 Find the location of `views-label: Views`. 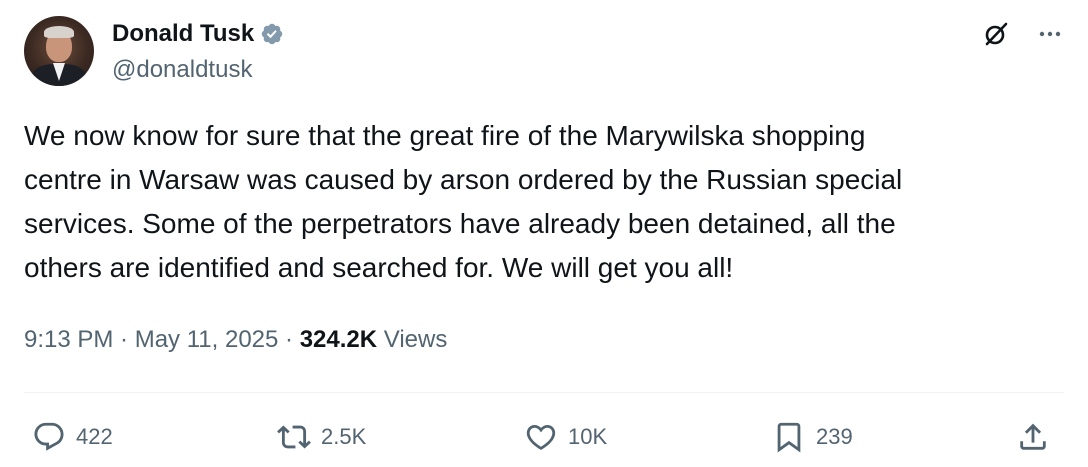

views-label: Views is located at coordinates (412, 339).